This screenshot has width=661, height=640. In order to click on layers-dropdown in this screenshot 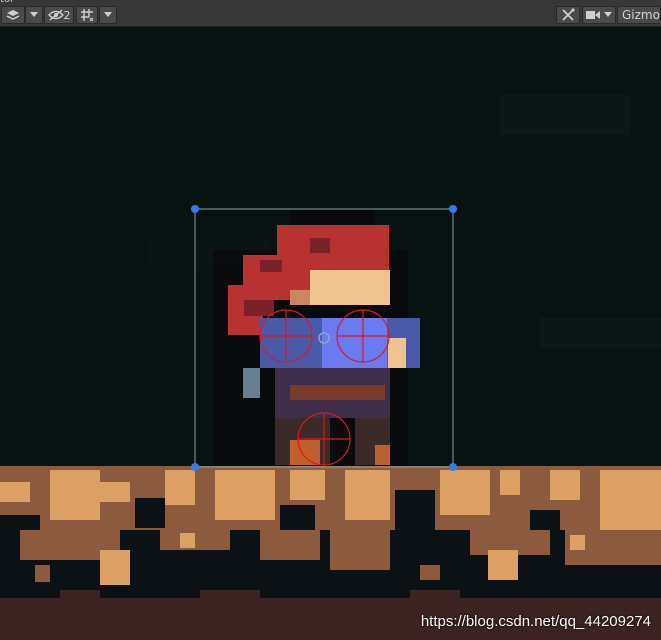, I will do `click(34, 15)`.